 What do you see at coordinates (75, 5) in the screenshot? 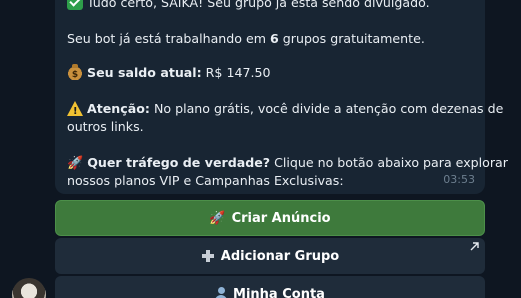
I see `check-mark-icon` at bounding box center [75, 5].